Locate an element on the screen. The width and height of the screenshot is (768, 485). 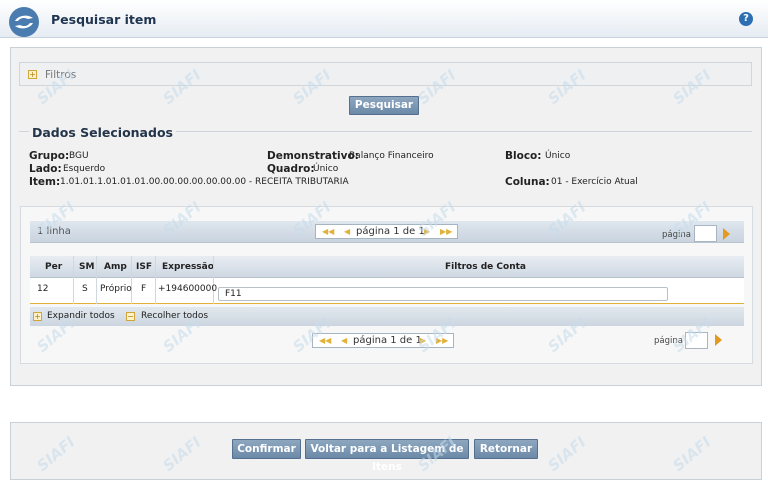
filtro-conta-field: F11 is located at coordinates (443, 294).